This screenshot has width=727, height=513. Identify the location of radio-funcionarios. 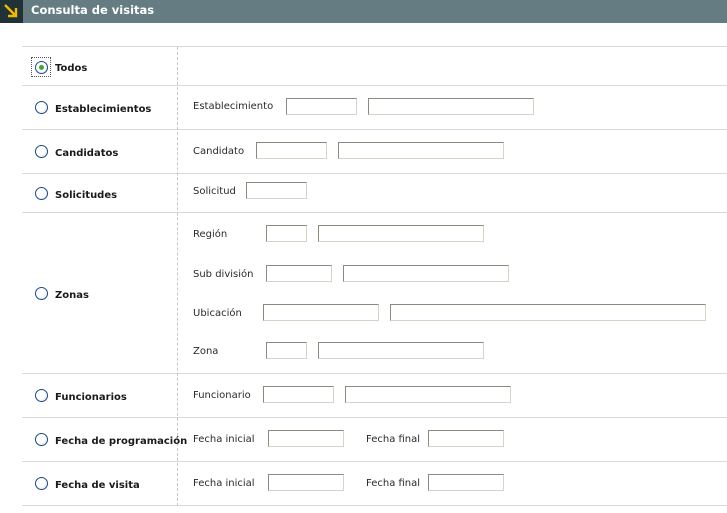
(41, 395).